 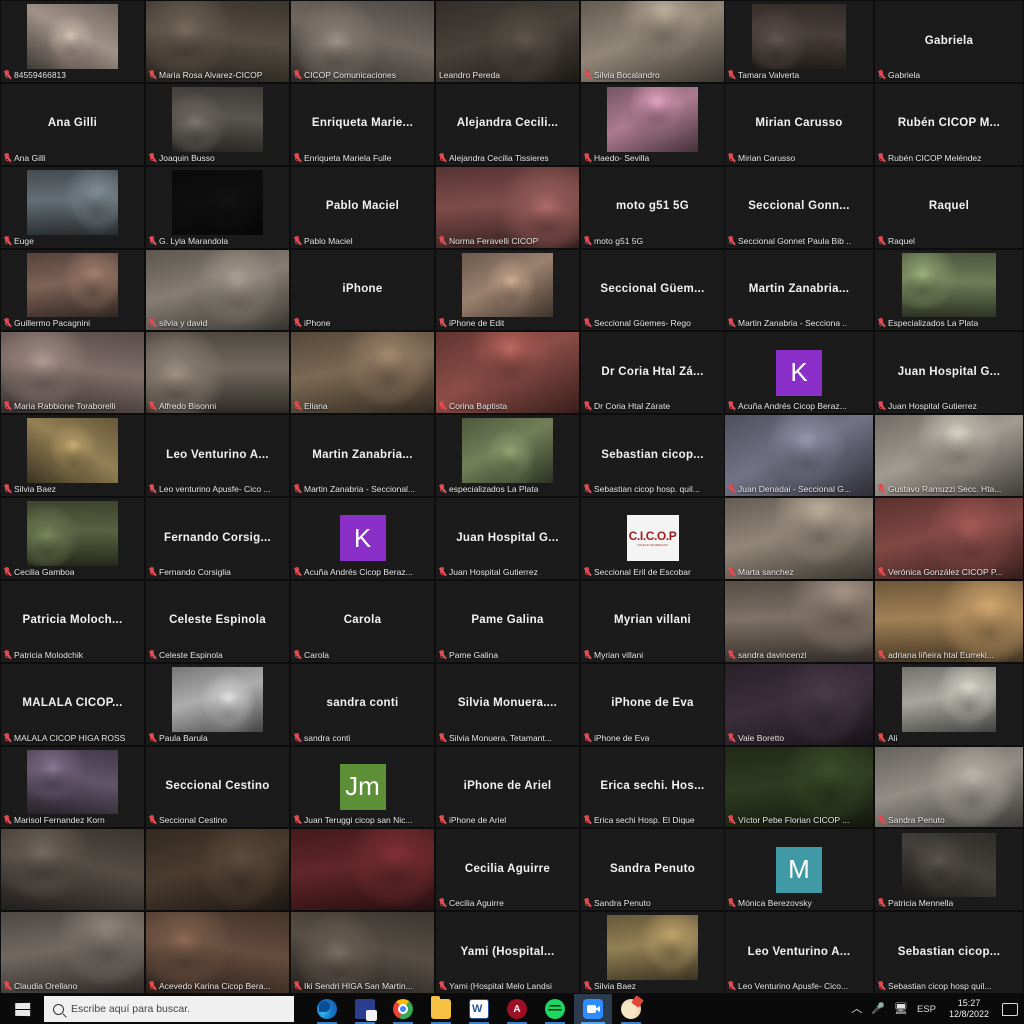 What do you see at coordinates (362, 290) in the screenshot?
I see `participant-tile: iPhone iPhone` at bounding box center [362, 290].